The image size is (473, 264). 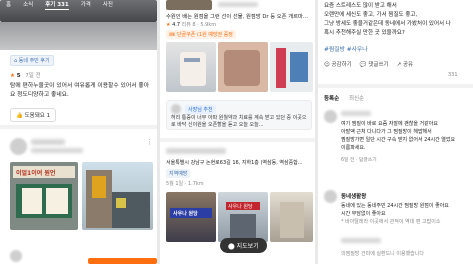 What do you see at coordinates (354, 197) in the screenshot?
I see `commenter-2-name: 동네생활왕` at bounding box center [354, 197].